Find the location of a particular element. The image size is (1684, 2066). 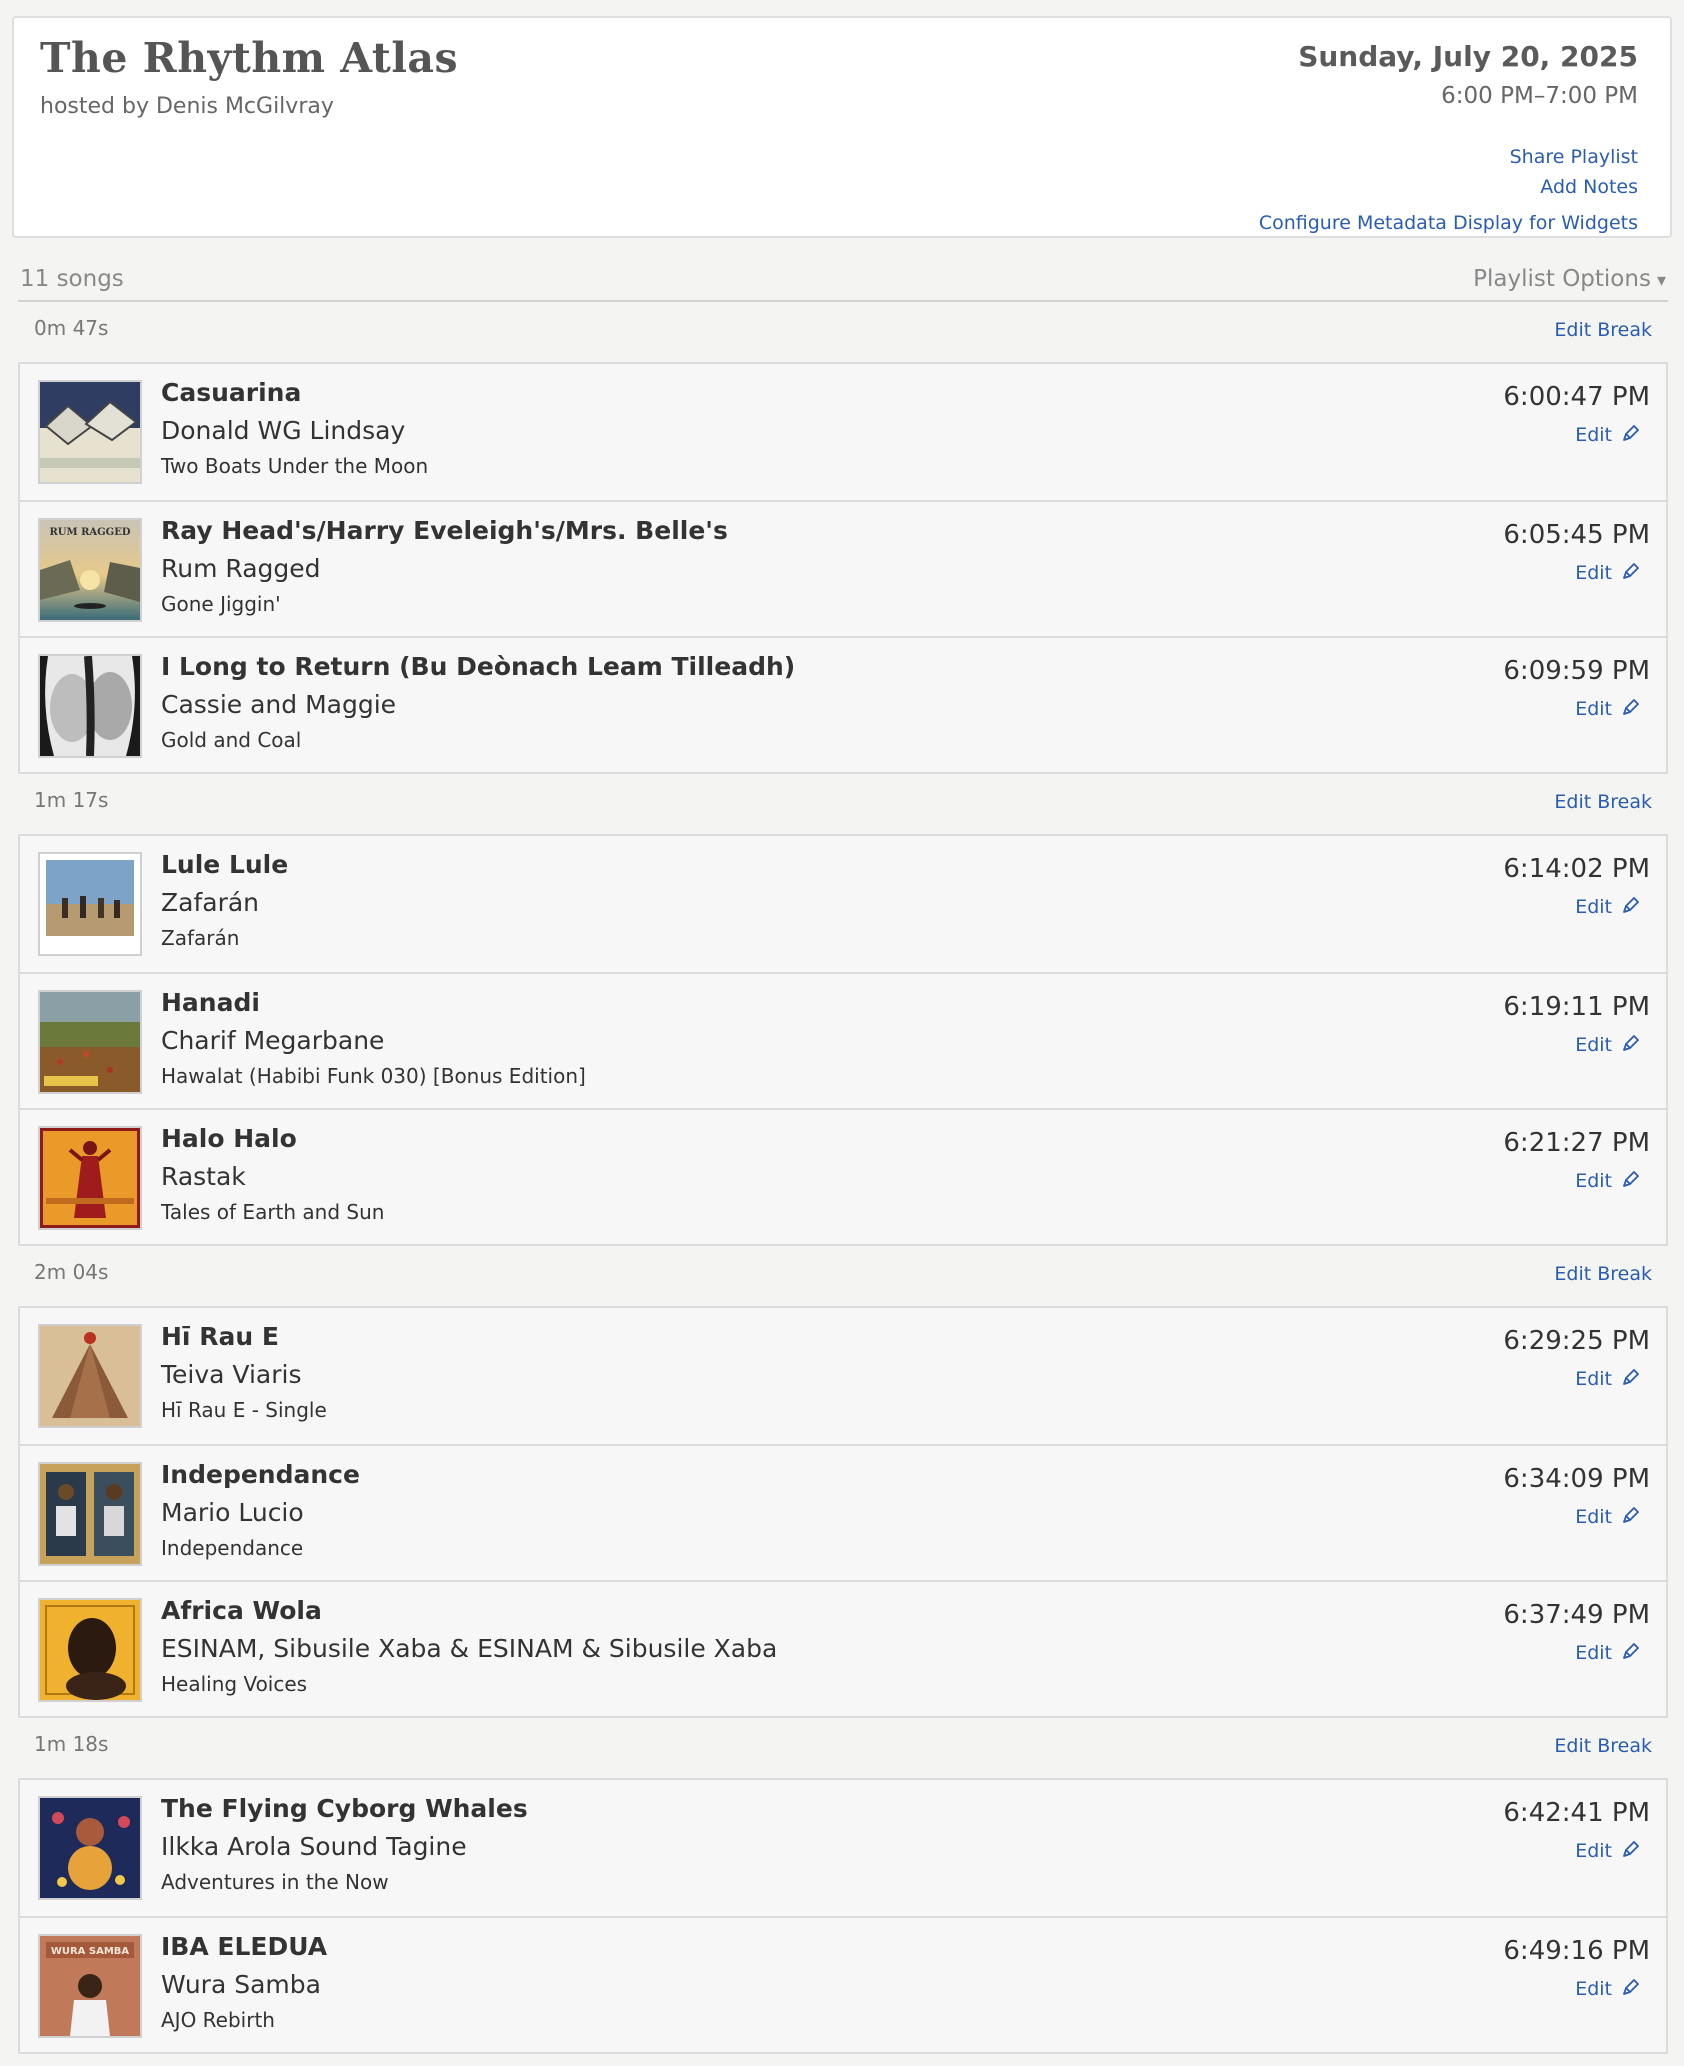

show-host: hosted by Denis McGilvray is located at coordinates (187, 106).